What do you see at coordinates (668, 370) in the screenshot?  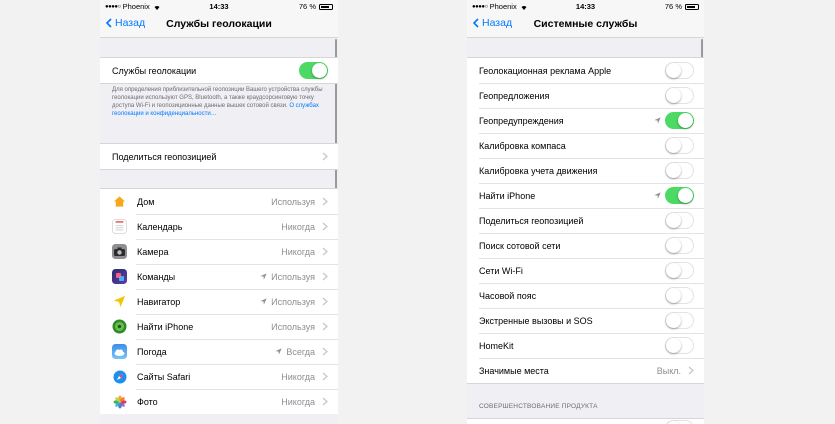 I see `significant-locations-value: Выкл.` at bounding box center [668, 370].